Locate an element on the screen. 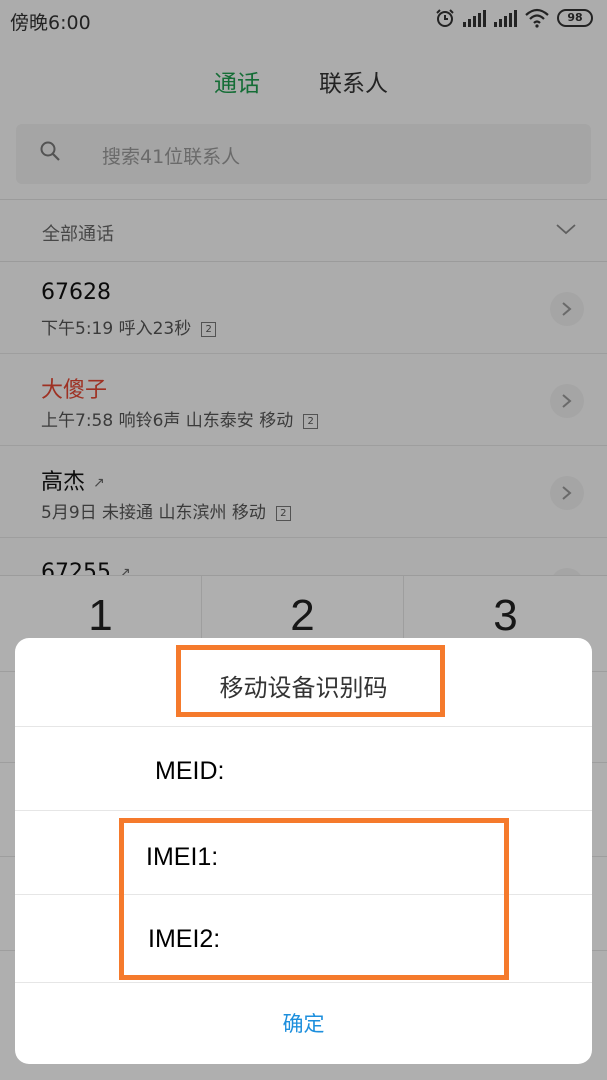 The height and width of the screenshot is (1080, 607). title-highlight-box is located at coordinates (310, 681).